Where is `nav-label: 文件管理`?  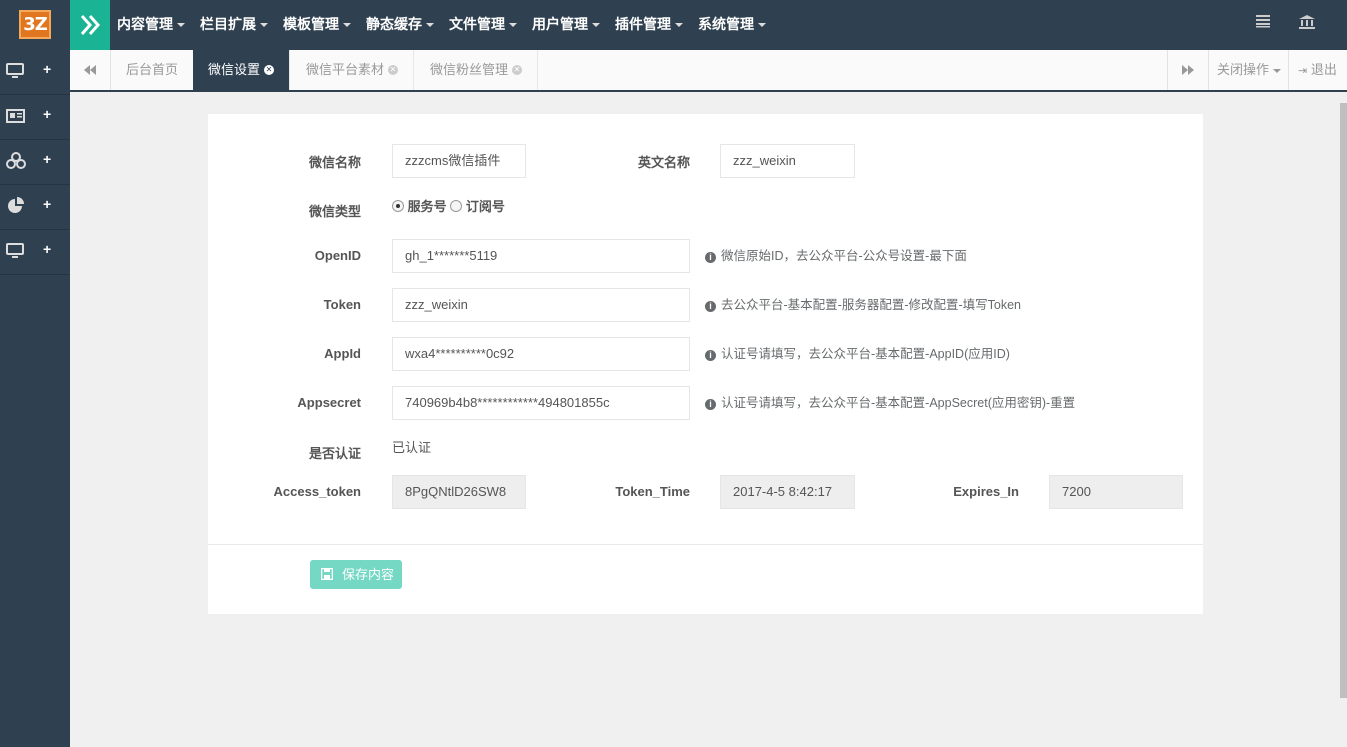 nav-label: 文件管理 is located at coordinates (477, 24).